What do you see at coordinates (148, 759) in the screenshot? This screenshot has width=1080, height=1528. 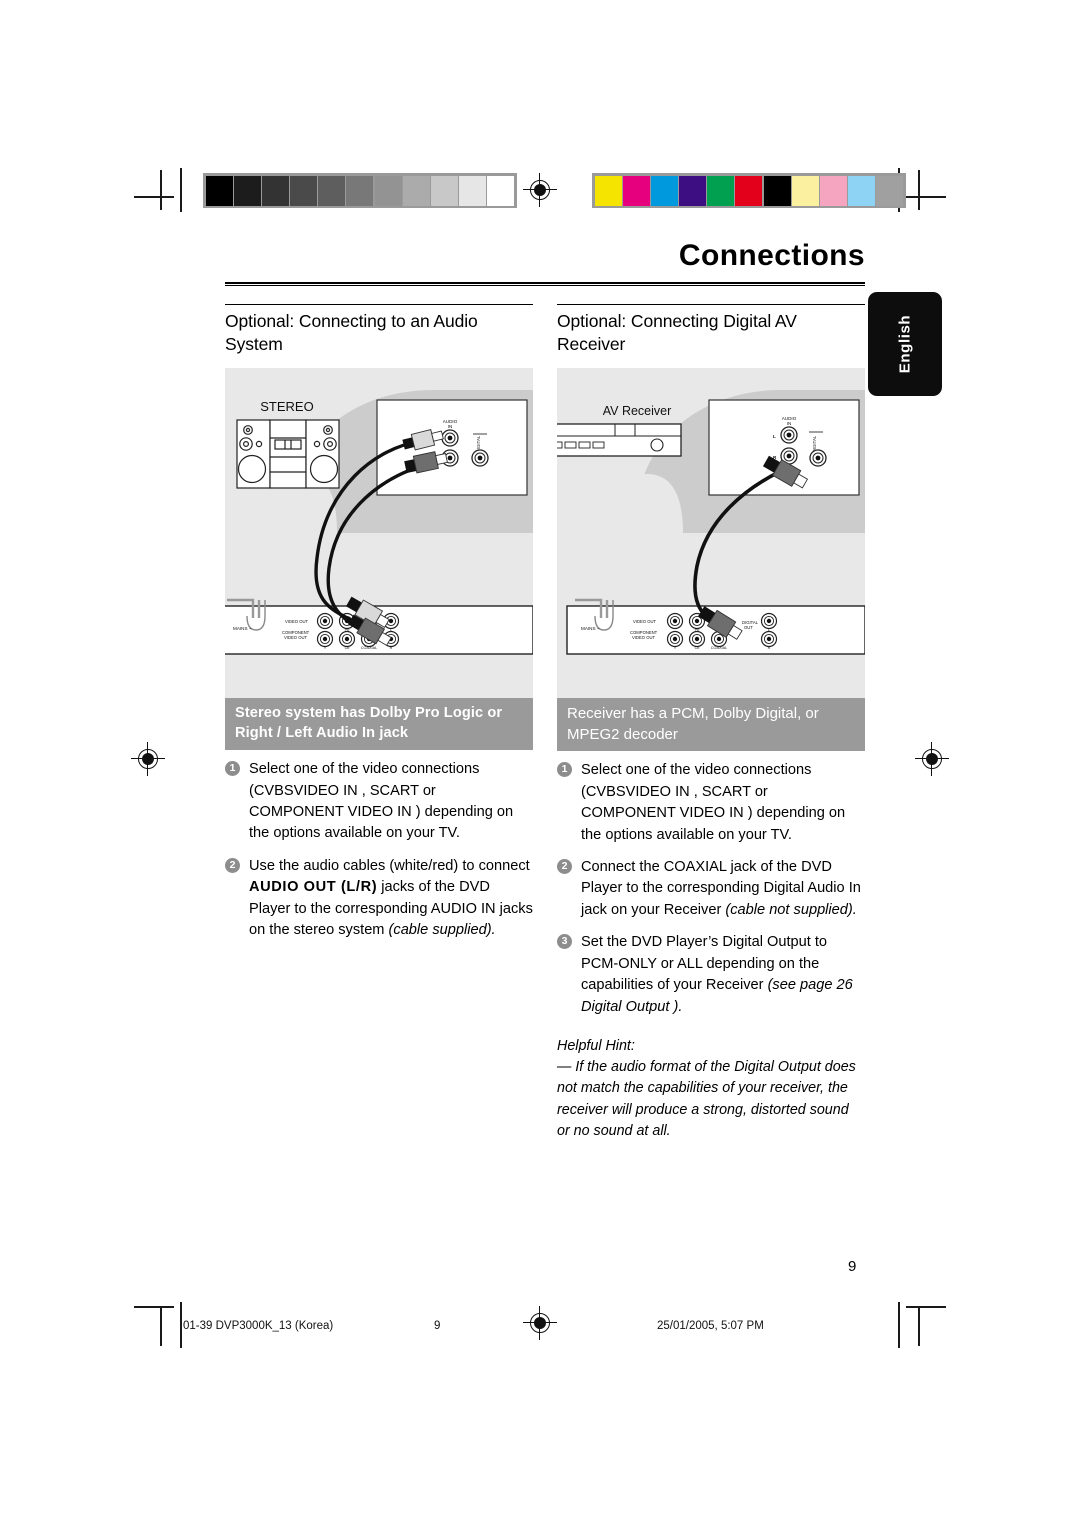 I see `registration-target-left` at bounding box center [148, 759].